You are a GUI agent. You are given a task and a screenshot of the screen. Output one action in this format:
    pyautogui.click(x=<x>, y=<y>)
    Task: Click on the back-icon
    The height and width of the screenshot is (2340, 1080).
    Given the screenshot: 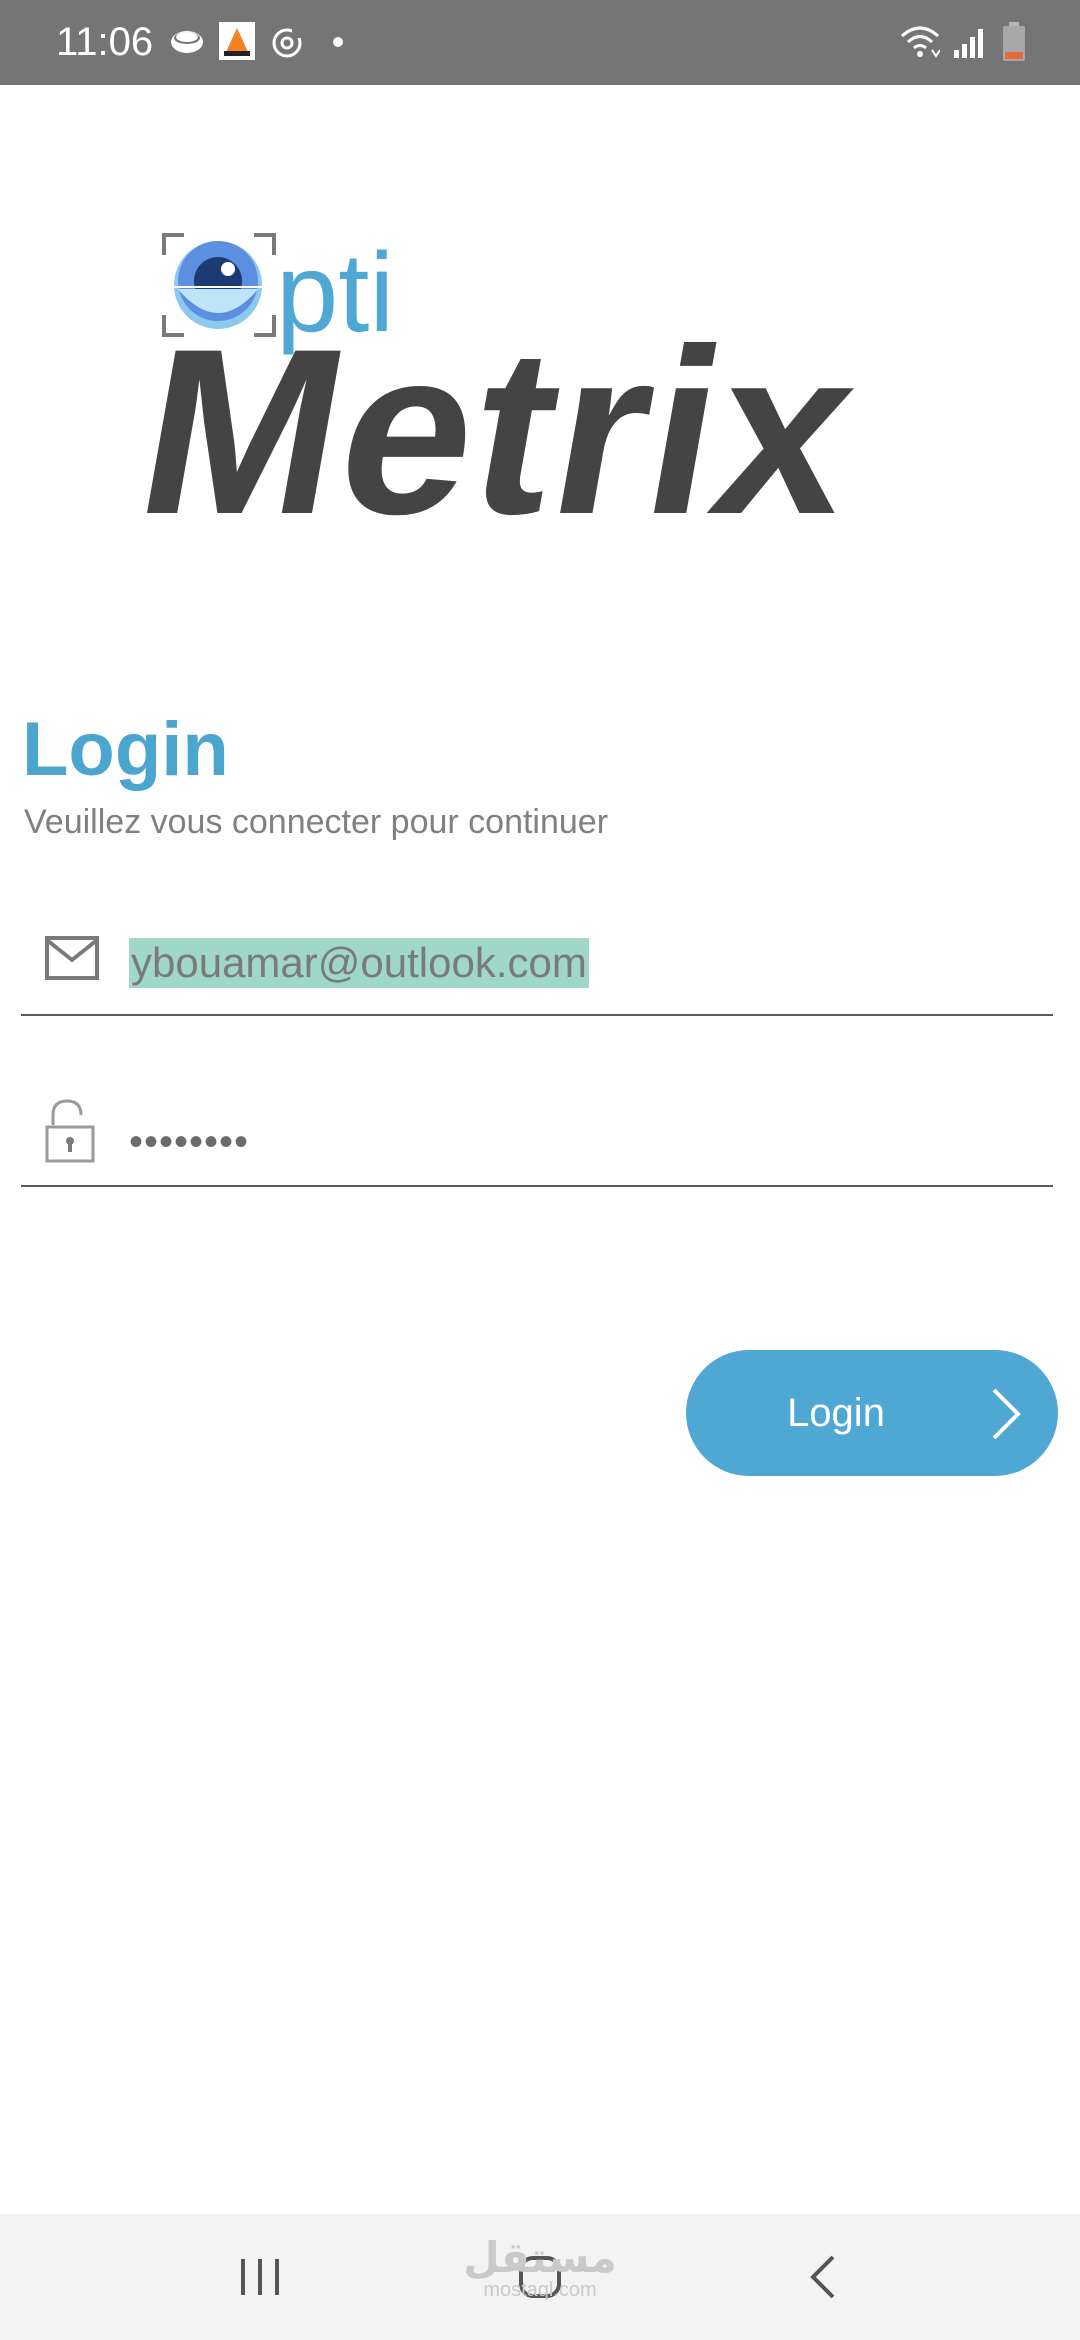 What is the action you would take?
    pyautogui.click(x=822, y=2277)
    